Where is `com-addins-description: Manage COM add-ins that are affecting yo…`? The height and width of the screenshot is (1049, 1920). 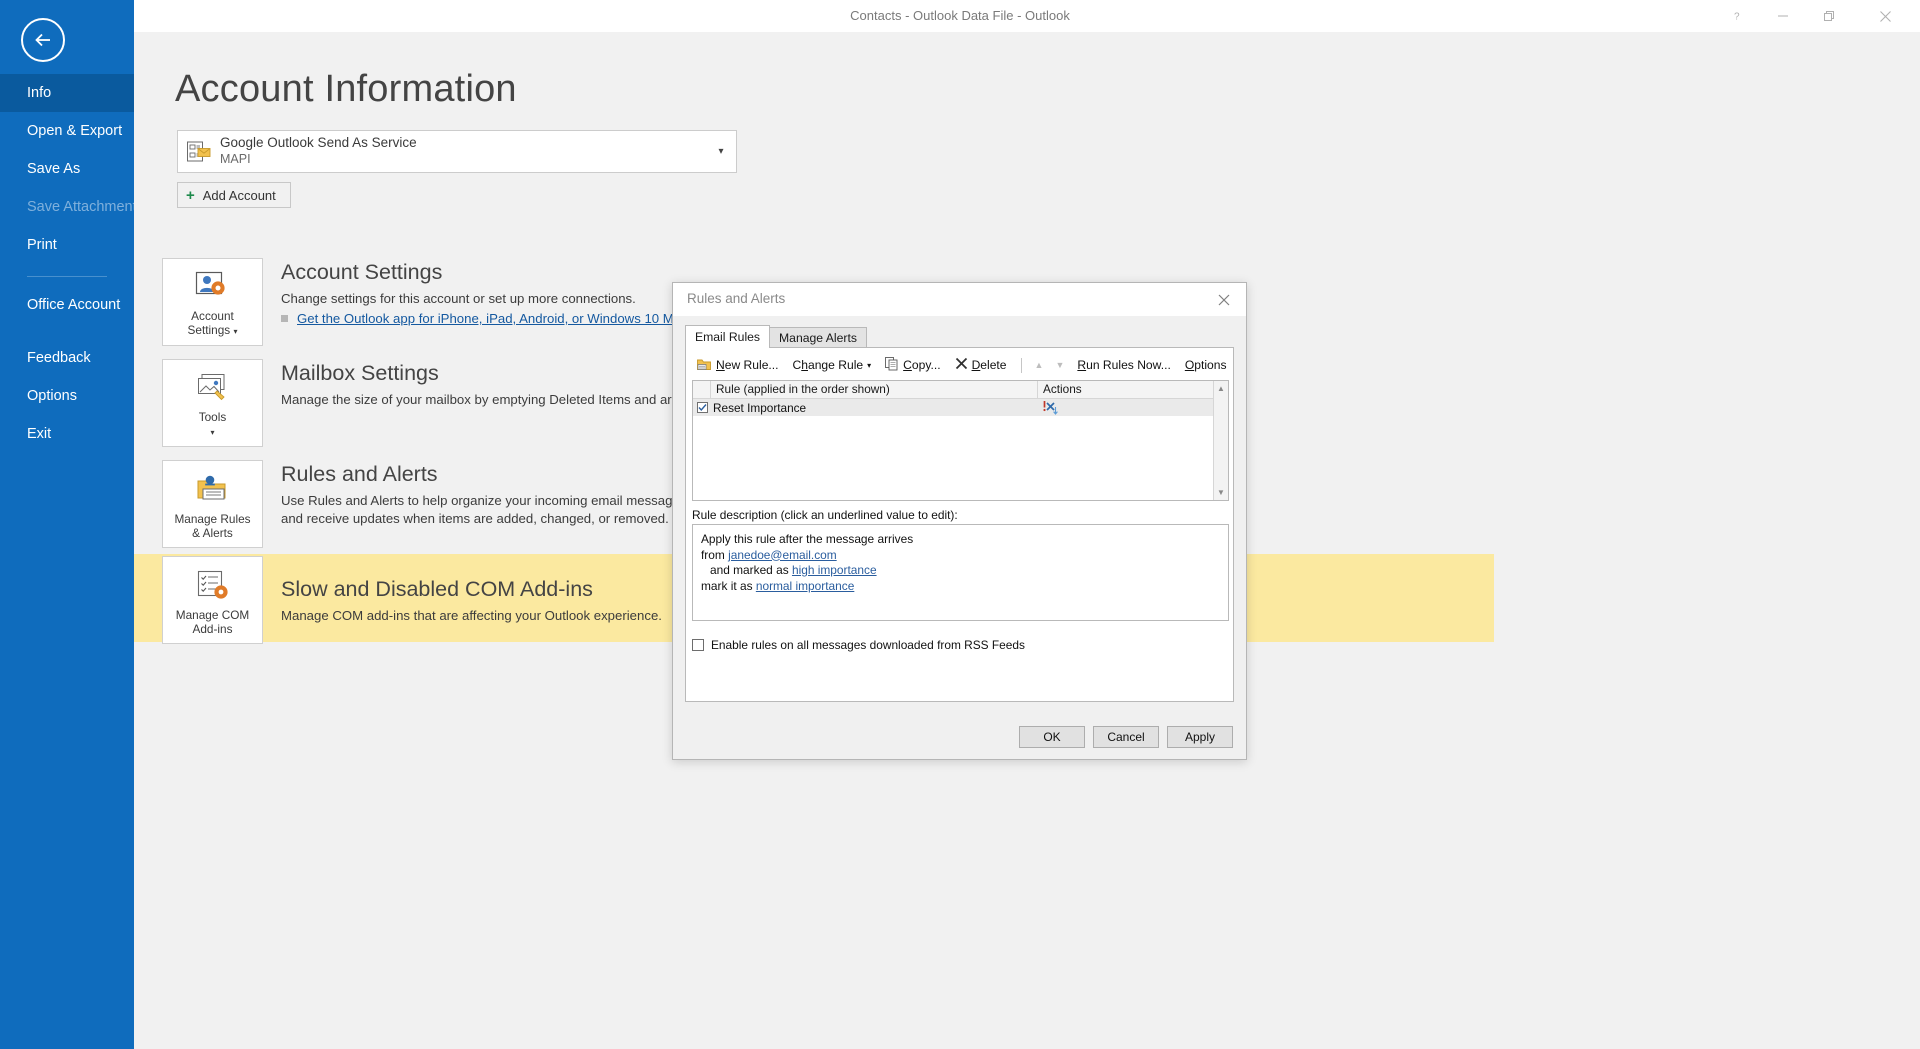 com-addins-description: Manage COM add-ins that are affecting yo… is located at coordinates (471, 615).